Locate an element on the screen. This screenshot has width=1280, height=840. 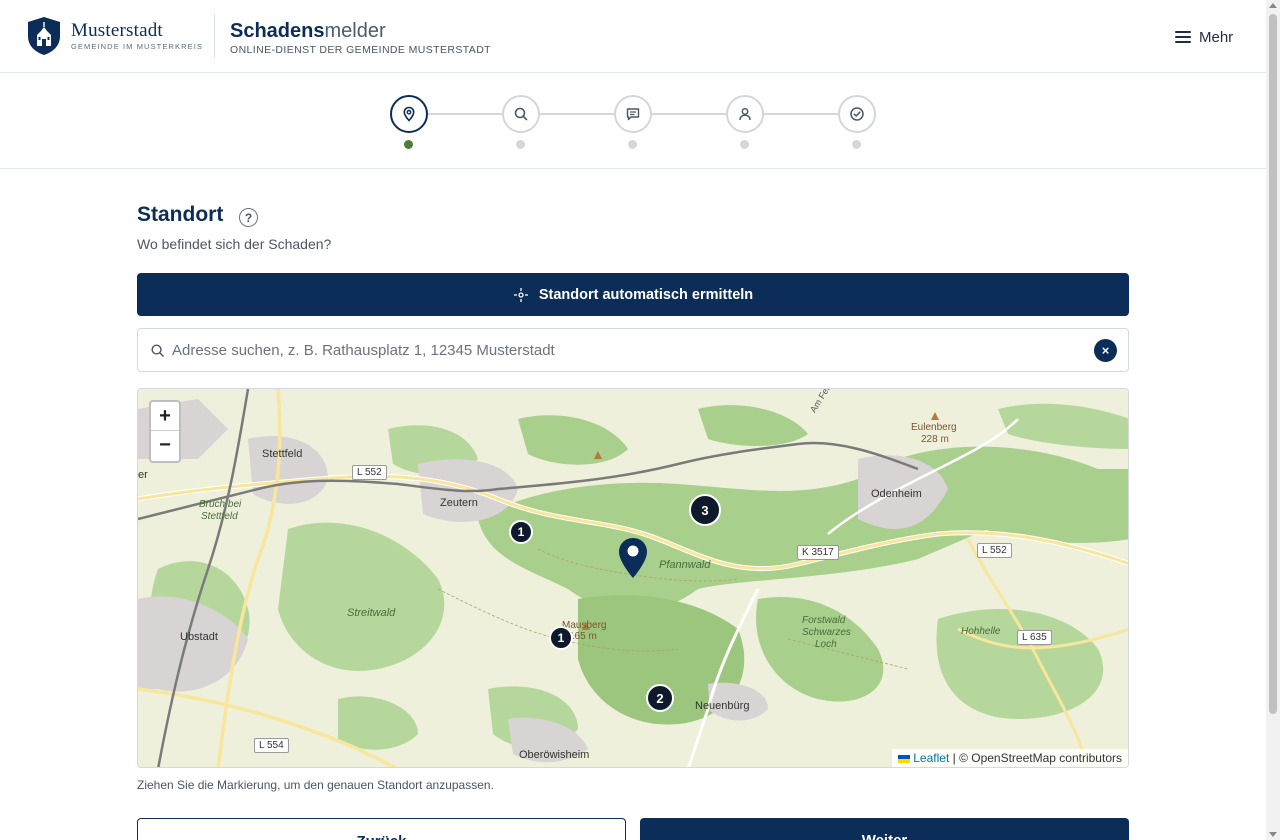
hamburger-icon is located at coordinates (1183, 37).